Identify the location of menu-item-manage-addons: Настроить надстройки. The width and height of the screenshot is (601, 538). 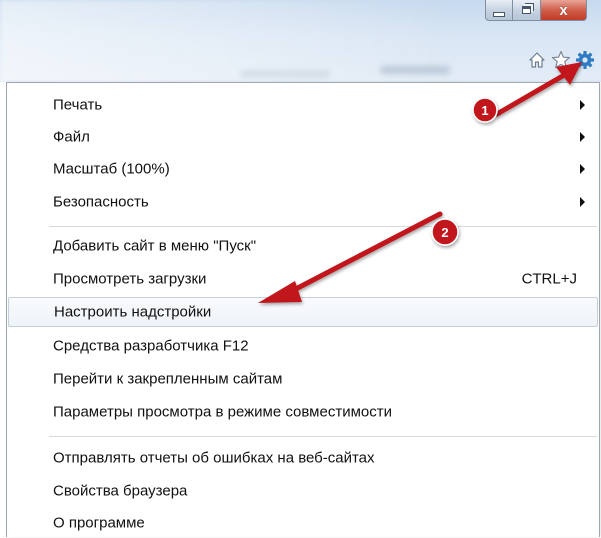
(303, 312).